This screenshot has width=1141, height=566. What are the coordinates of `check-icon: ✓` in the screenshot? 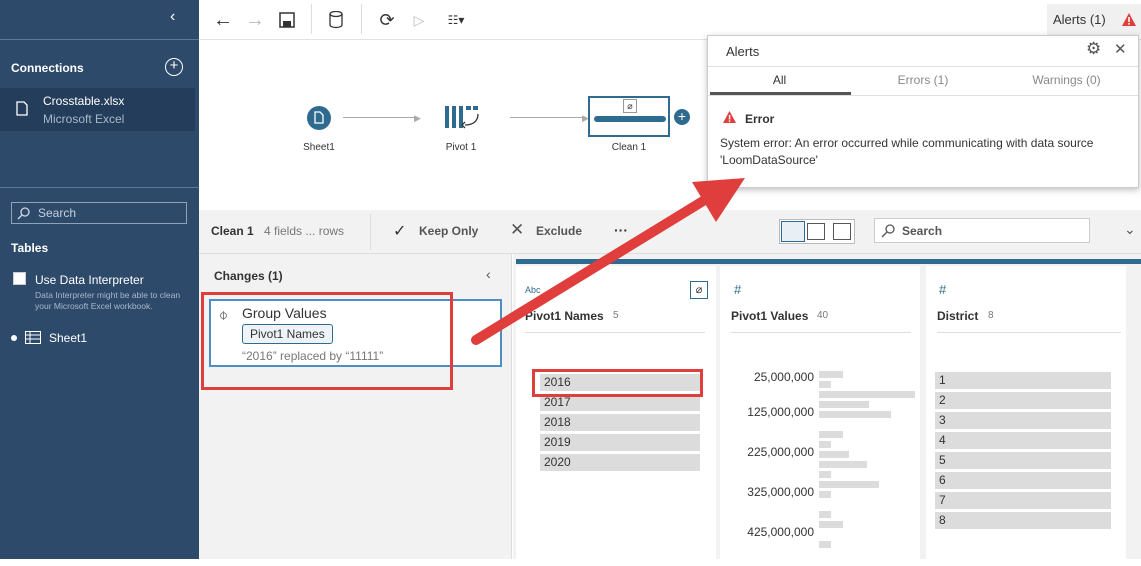 It's located at (400, 231).